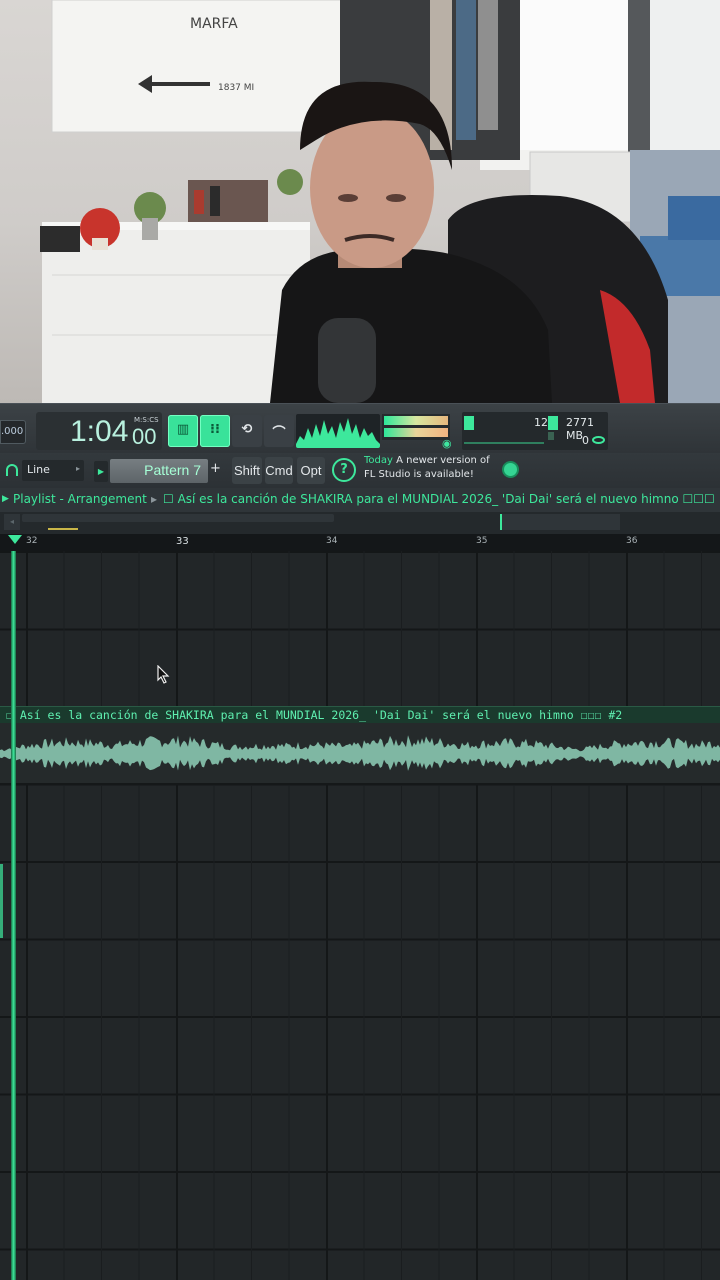  I want to click on pattern-selector: Pattern 7, so click(159, 471).